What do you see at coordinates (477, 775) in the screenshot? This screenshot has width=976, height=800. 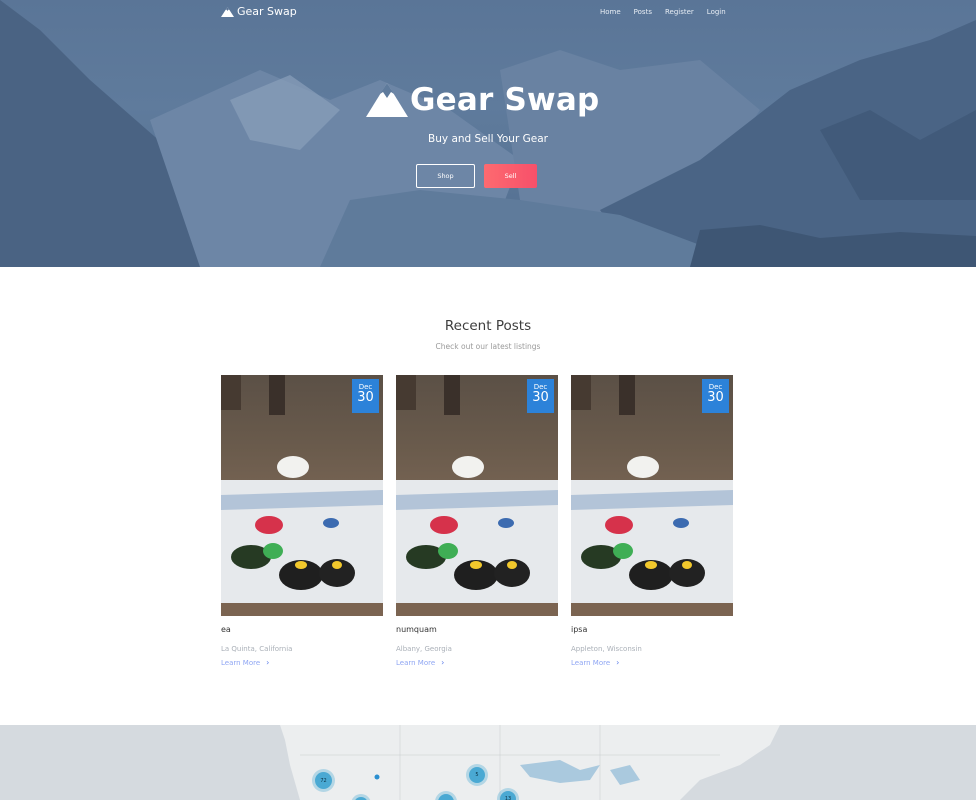 I see `map-cluster-marker: 5` at bounding box center [477, 775].